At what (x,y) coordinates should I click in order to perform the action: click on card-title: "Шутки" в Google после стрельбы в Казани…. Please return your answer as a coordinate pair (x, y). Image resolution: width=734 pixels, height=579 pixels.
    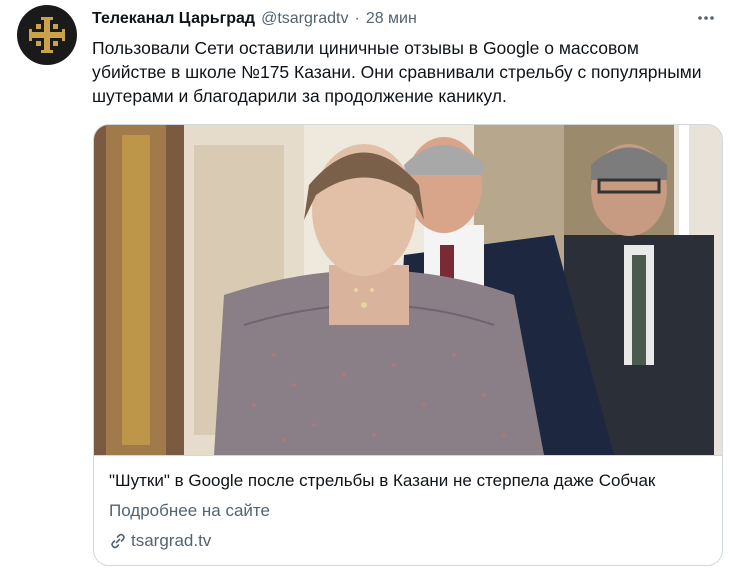
    Looking at the image, I should click on (409, 481).